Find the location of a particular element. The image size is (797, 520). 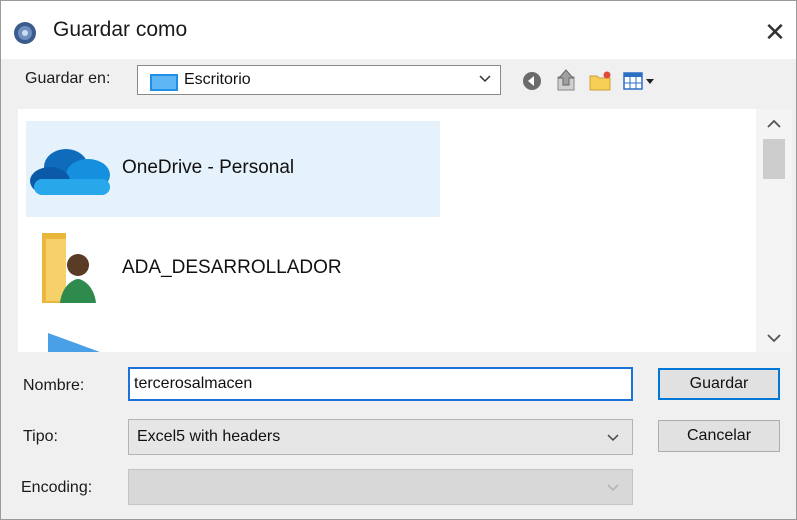

save-in-value: Escritorio is located at coordinates (217, 79).